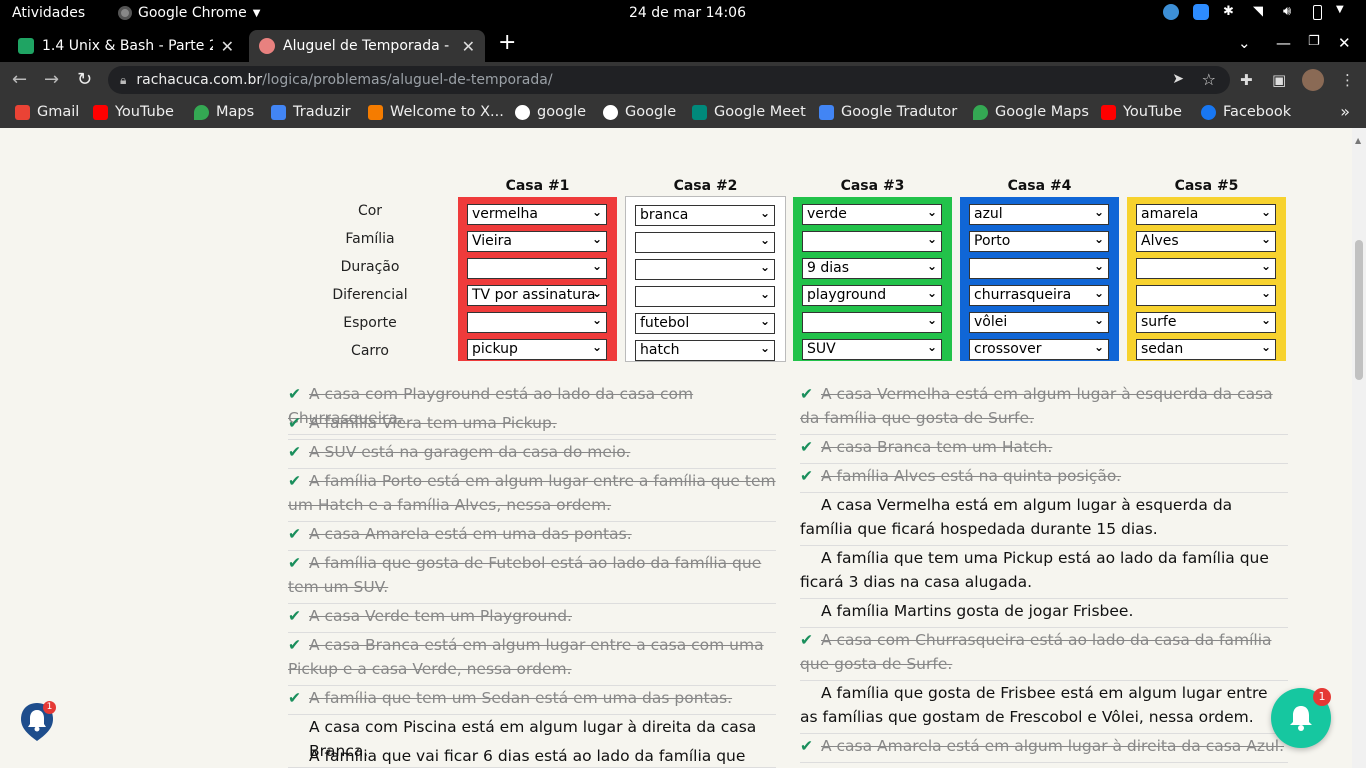 This screenshot has width=1366, height=768. I want to click on house-5-diferencial-select: ⌄, so click(1206, 295).